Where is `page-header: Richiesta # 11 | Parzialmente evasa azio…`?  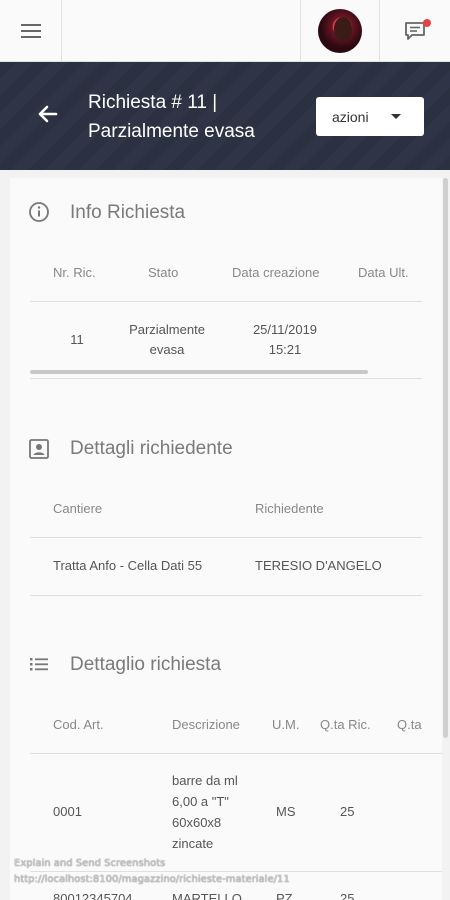
page-header: Richiesta # 11 | Parzialmente evasa azio… is located at coordinates (225, 116).